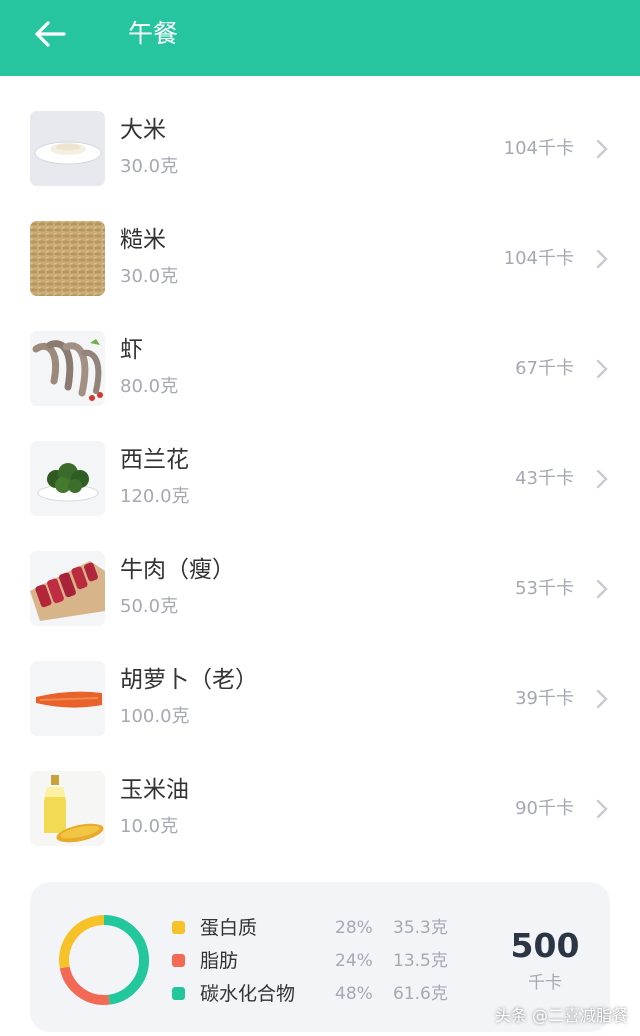 The height and width of the screenshot is (1036, 640). What do you see at coordinates (155, 716) in the screenshot?
I see `food-weight: 100.0克` at bounding box center [155, 716].